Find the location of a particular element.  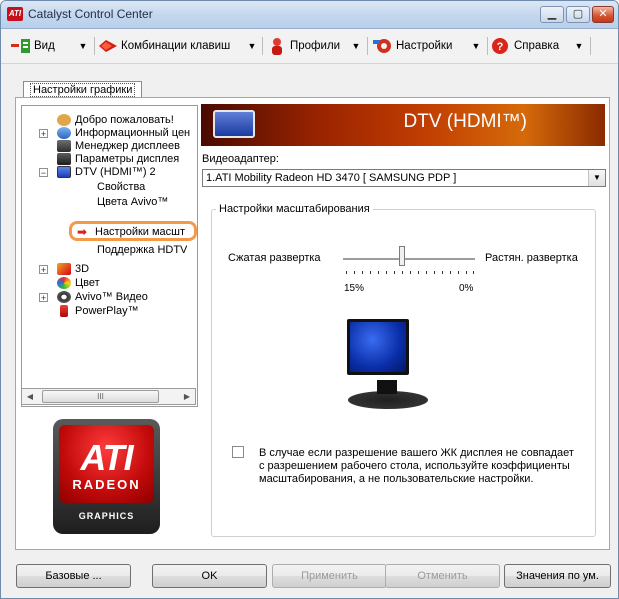

tree-item-welcome: Добро пожаловать! is located at coordinates (115, 120).